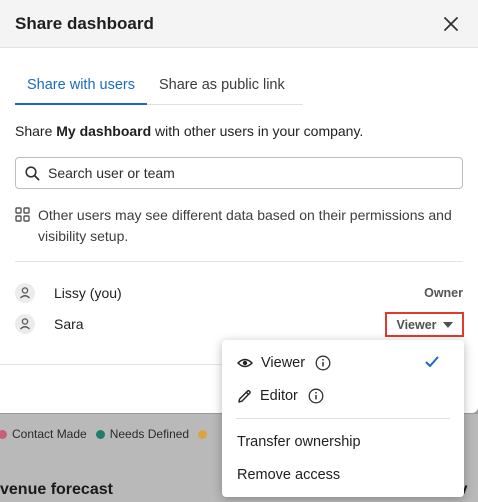  Describe the element at coordinates (447, 324) in the screenshot. I see `caret-down-icon` at that location.